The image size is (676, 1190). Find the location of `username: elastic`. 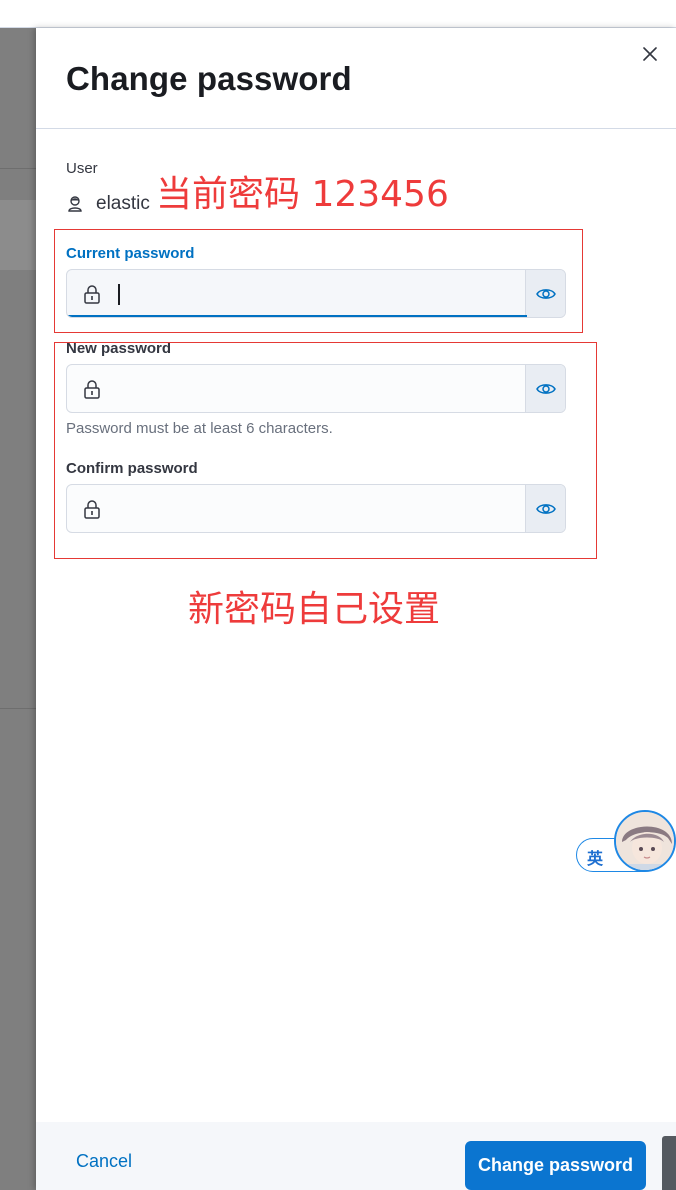

username: elastic is located at coordinates (123, 203).